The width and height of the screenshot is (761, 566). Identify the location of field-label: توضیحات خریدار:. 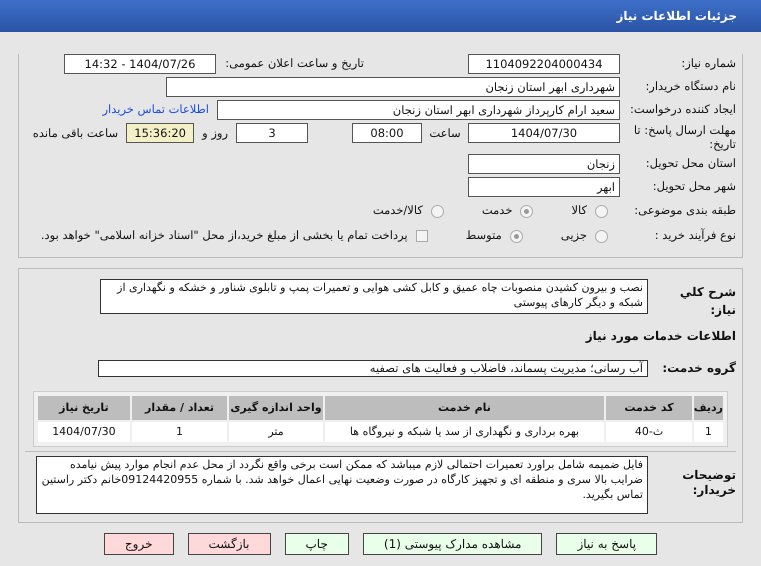
(708, 483).